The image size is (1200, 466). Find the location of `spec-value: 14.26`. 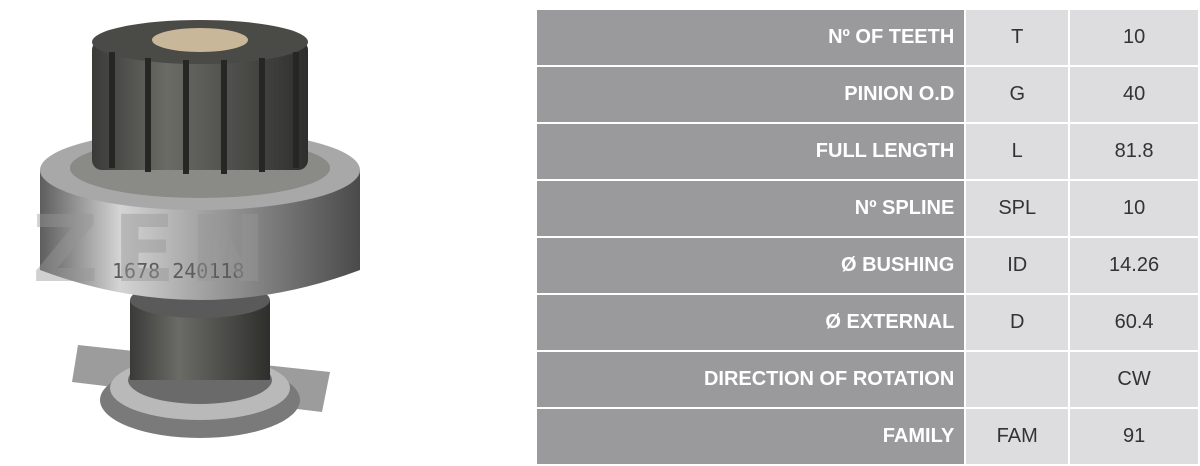

spec-value: 14.26 is located at coordinates (1134, 265).